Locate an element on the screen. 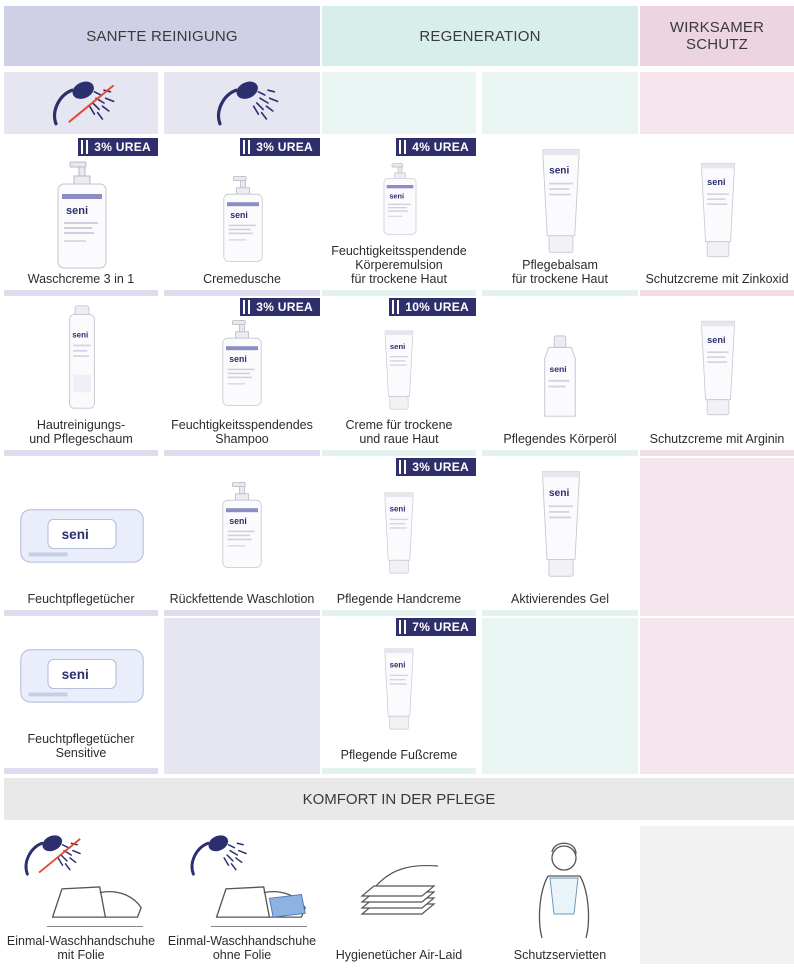 The height and width of the screenshot is (968, 794). product-card: Einmal-Waschhandschuhe mit Folie is located at coordinates (81, 895).